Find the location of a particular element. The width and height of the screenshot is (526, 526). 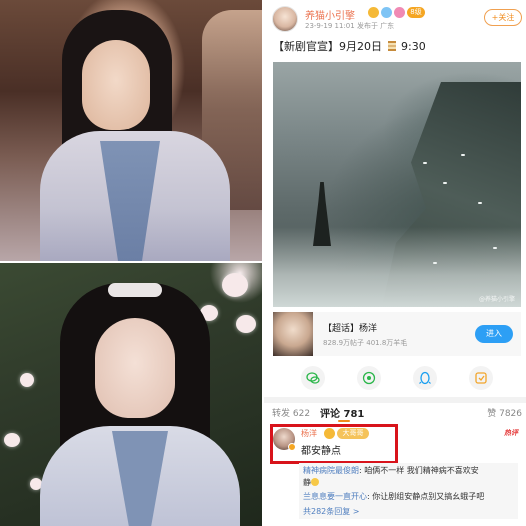

share-row is located at coordinates (397, 378).